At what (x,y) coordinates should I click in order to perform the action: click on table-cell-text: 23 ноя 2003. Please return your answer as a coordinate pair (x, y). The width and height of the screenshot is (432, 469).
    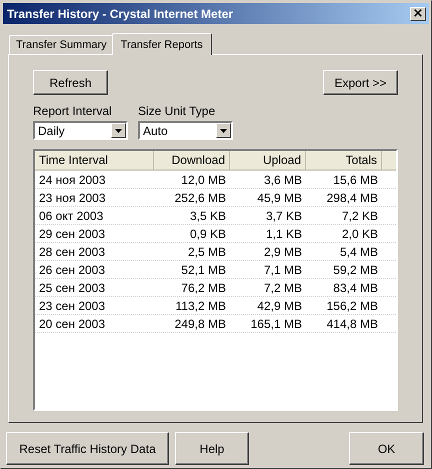
    Looking at the image, I should click on (72, 198).